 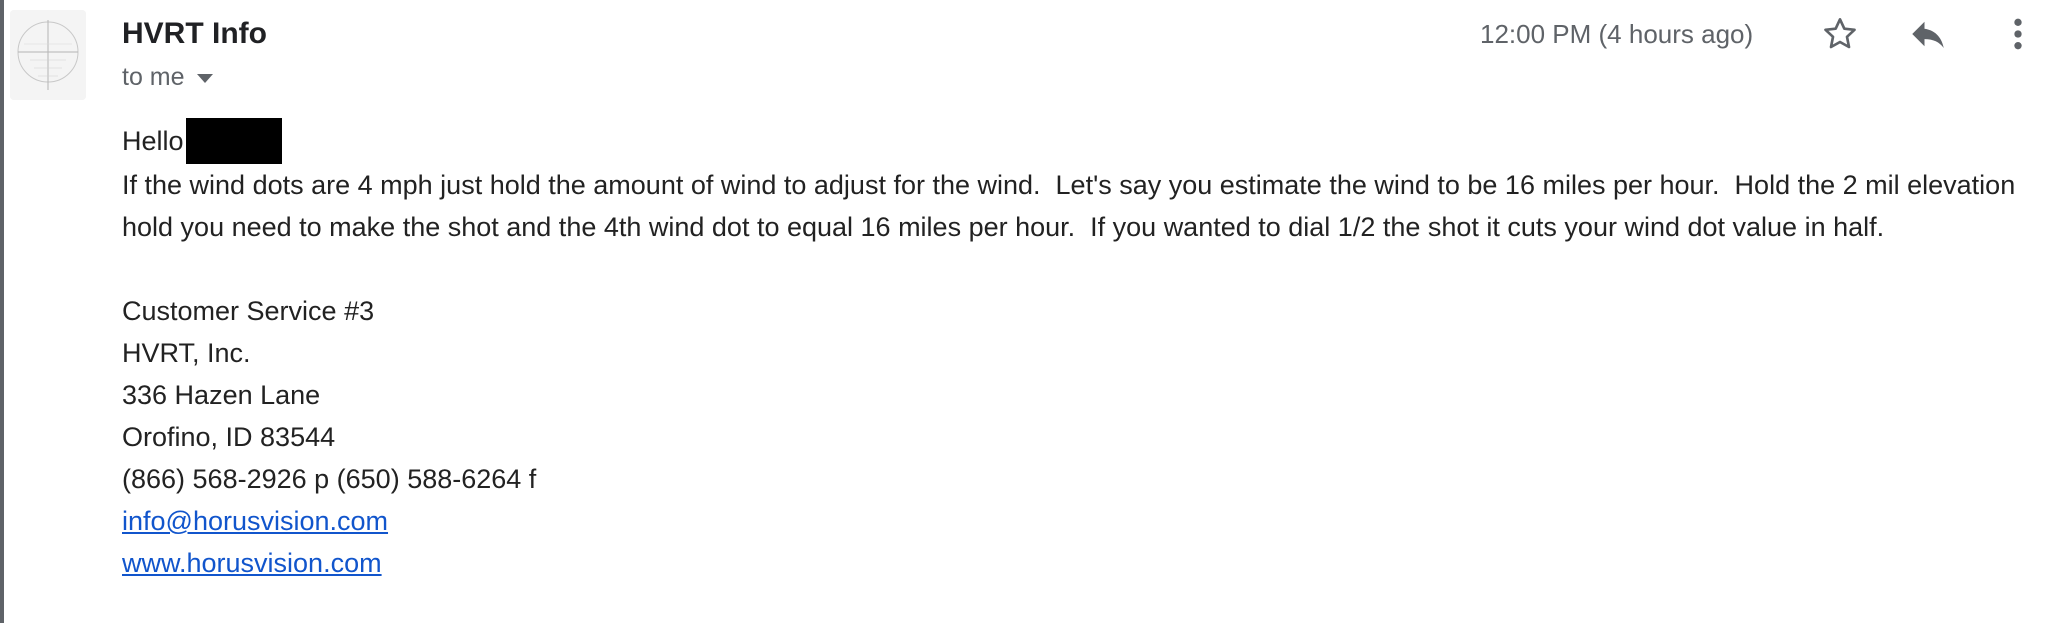 I want to click on caret-down-icon, so click(x=204, y=78).